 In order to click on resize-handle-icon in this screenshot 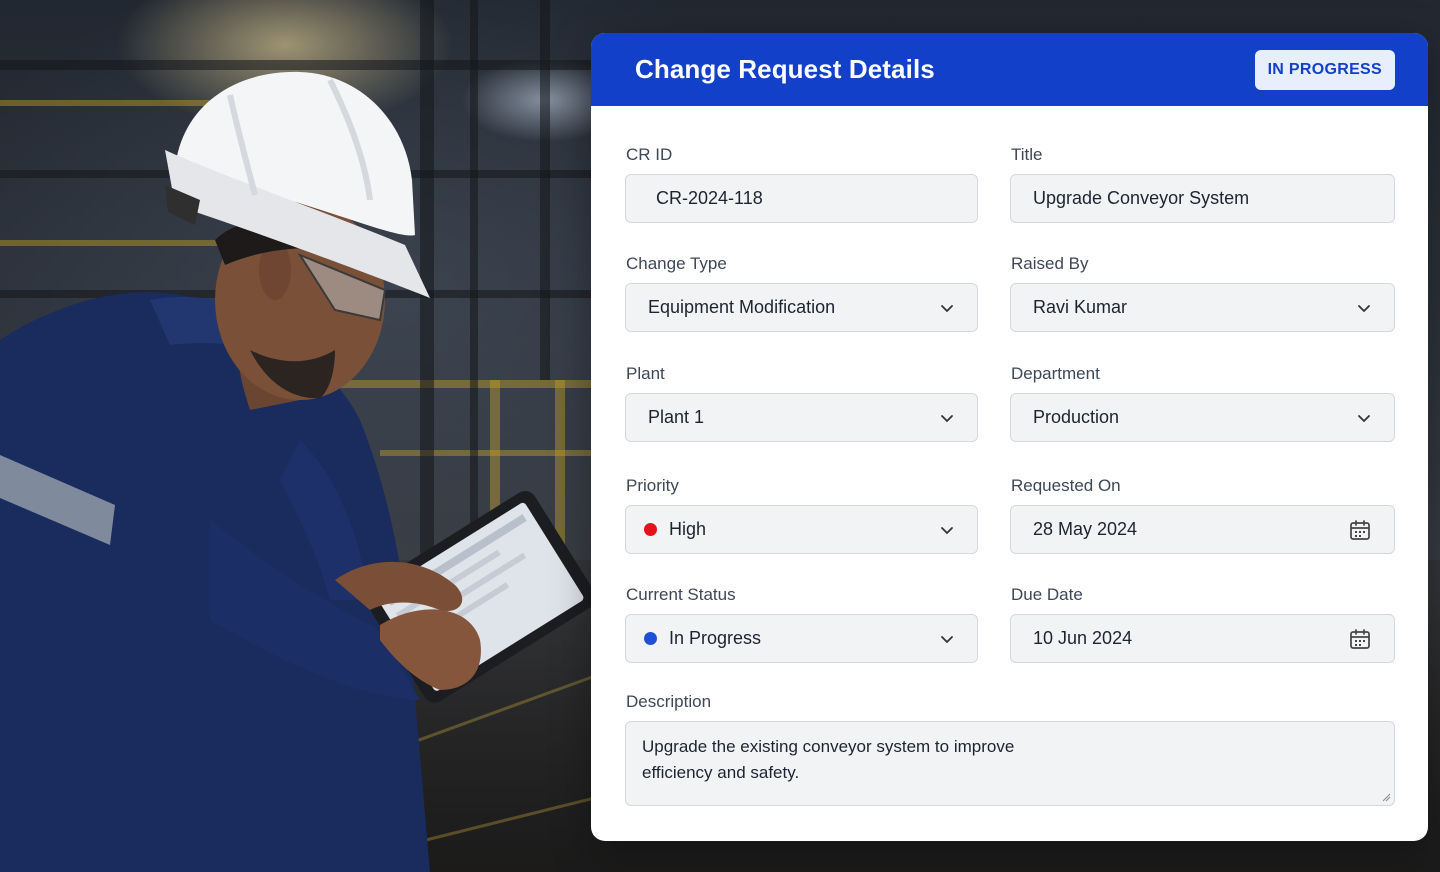, I will do `click(1386, 797)`.